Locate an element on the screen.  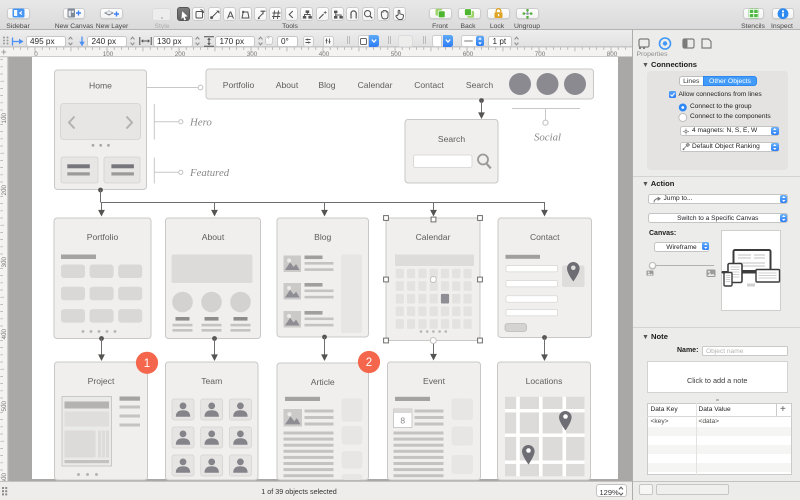
svg-text: 400 is located at coordinates (4, 333).